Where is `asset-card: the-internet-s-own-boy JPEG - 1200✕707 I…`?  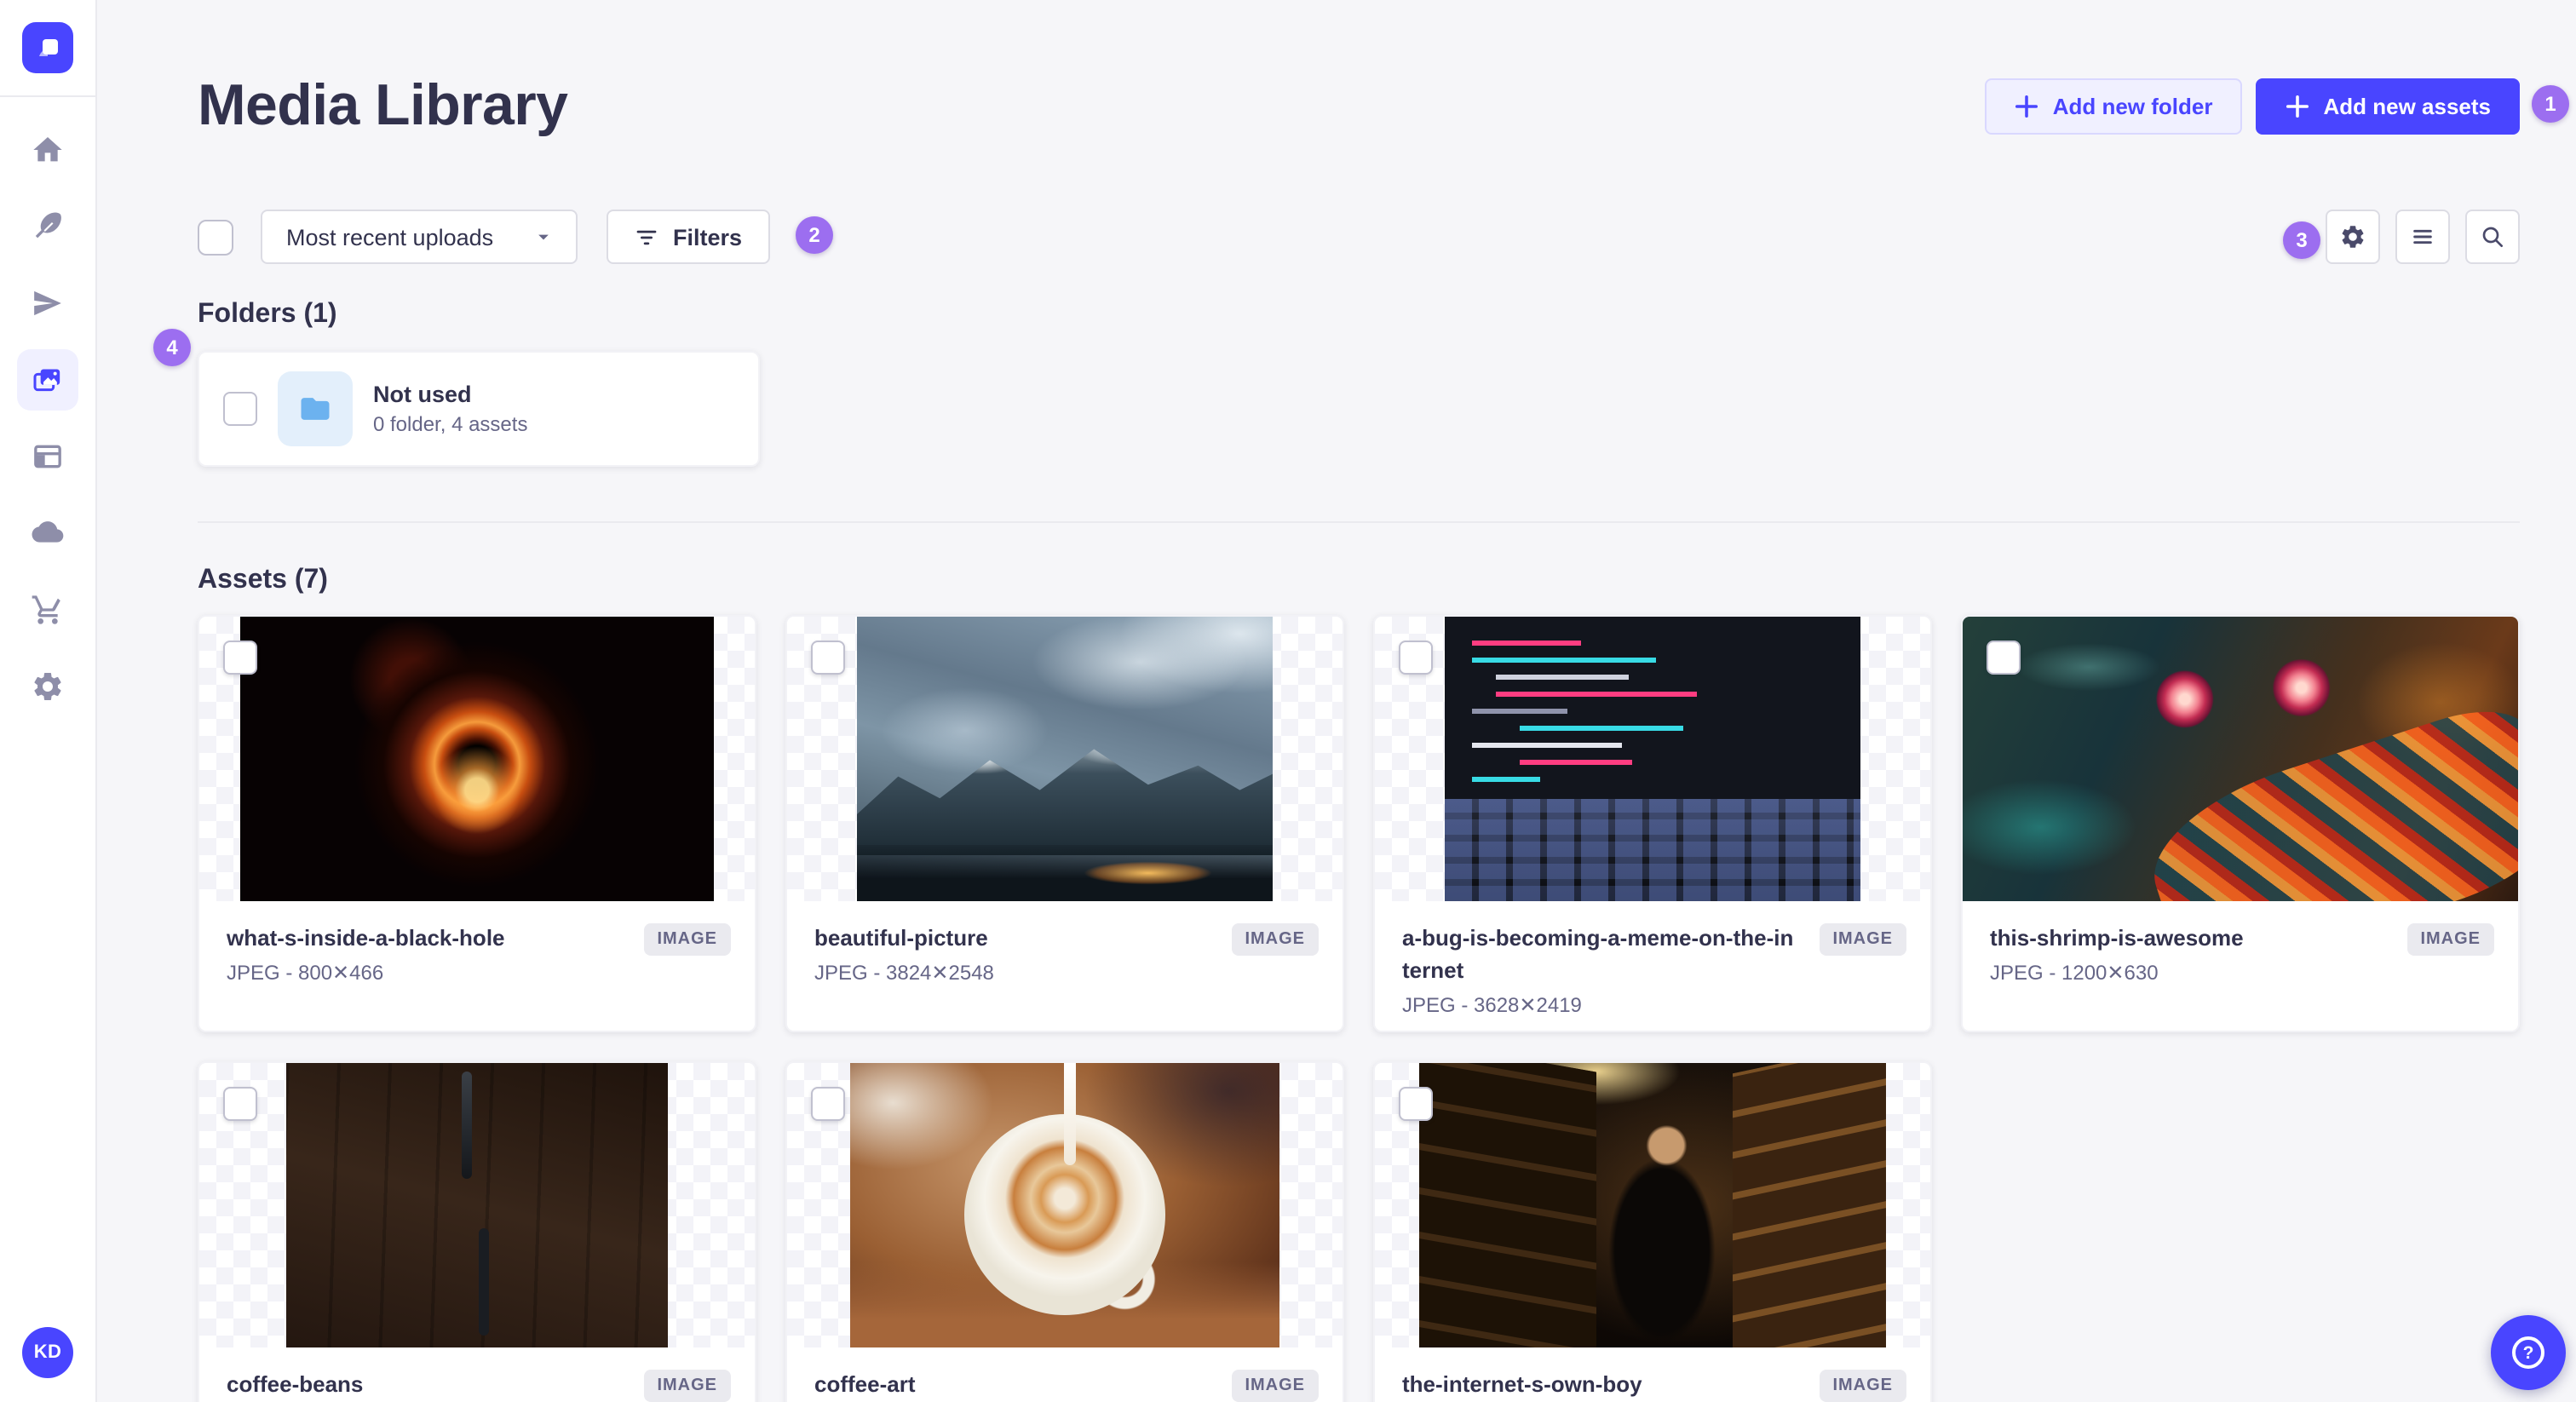 asset-card: the-internet-s-own-boy JPEG - 1200✕707 I… is located at coordinates (1653, 1231).